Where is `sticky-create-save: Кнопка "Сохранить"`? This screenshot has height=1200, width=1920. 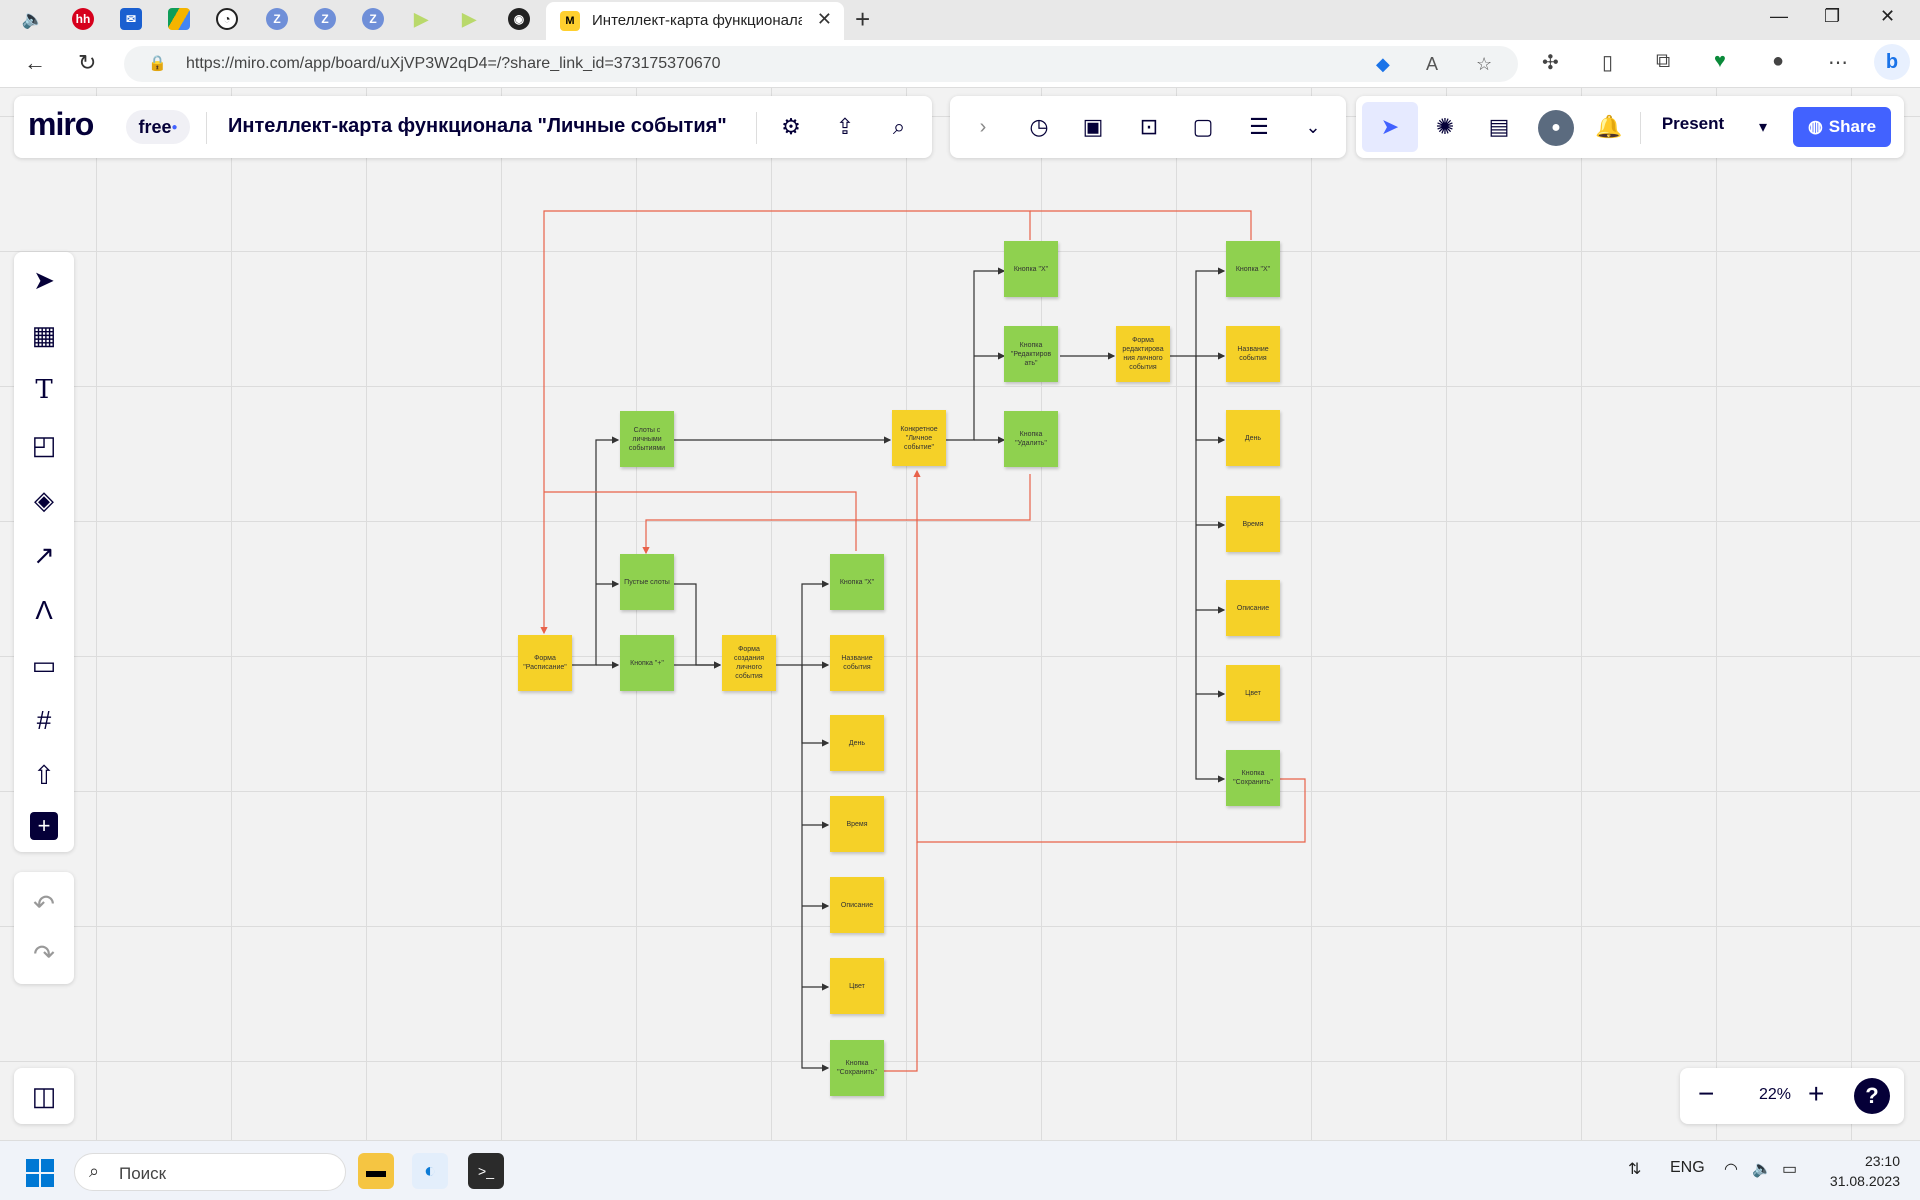 sticky-create-save: Кнопка "Сохранить" is located at coordinates (857, 1068).